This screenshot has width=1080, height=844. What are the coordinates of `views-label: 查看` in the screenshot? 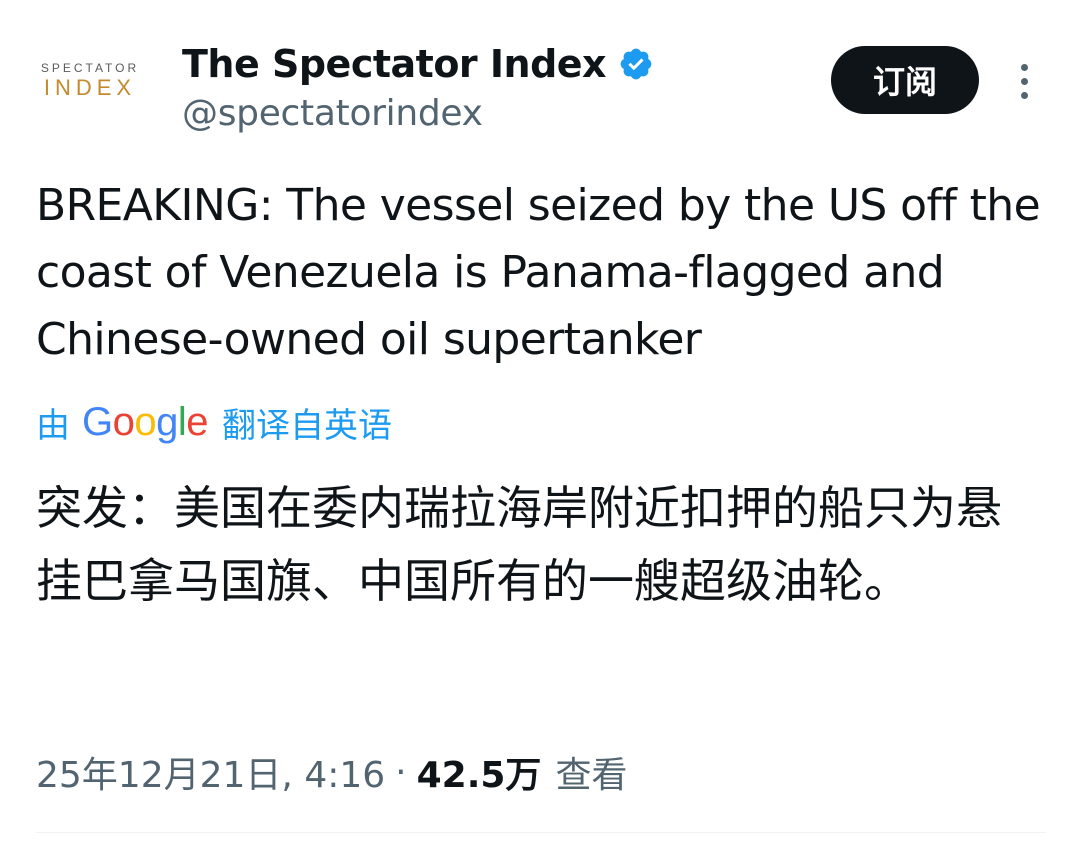 It's located at (591, 775).